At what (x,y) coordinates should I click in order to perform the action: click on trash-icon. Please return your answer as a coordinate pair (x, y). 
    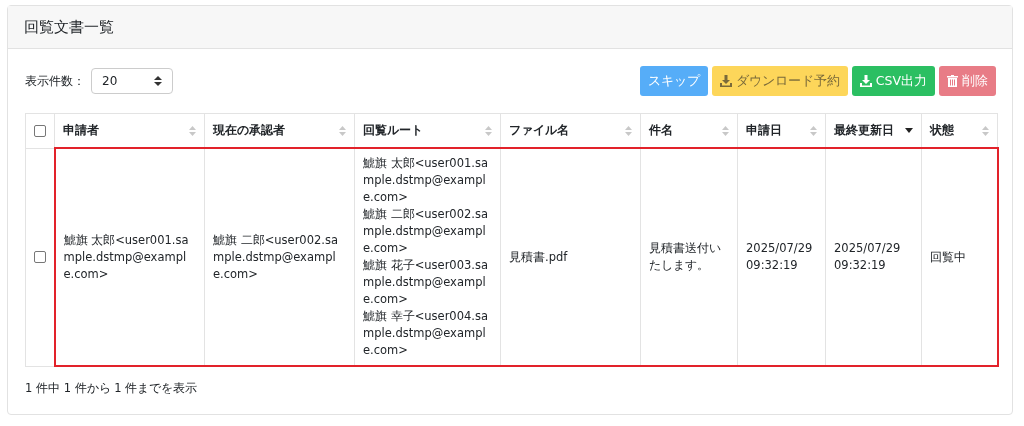
    Looking at the image, I should click on (952, 81).